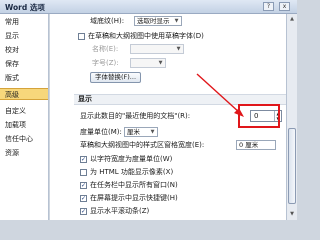  I want to click on help-button: ?, so click(268, 6).